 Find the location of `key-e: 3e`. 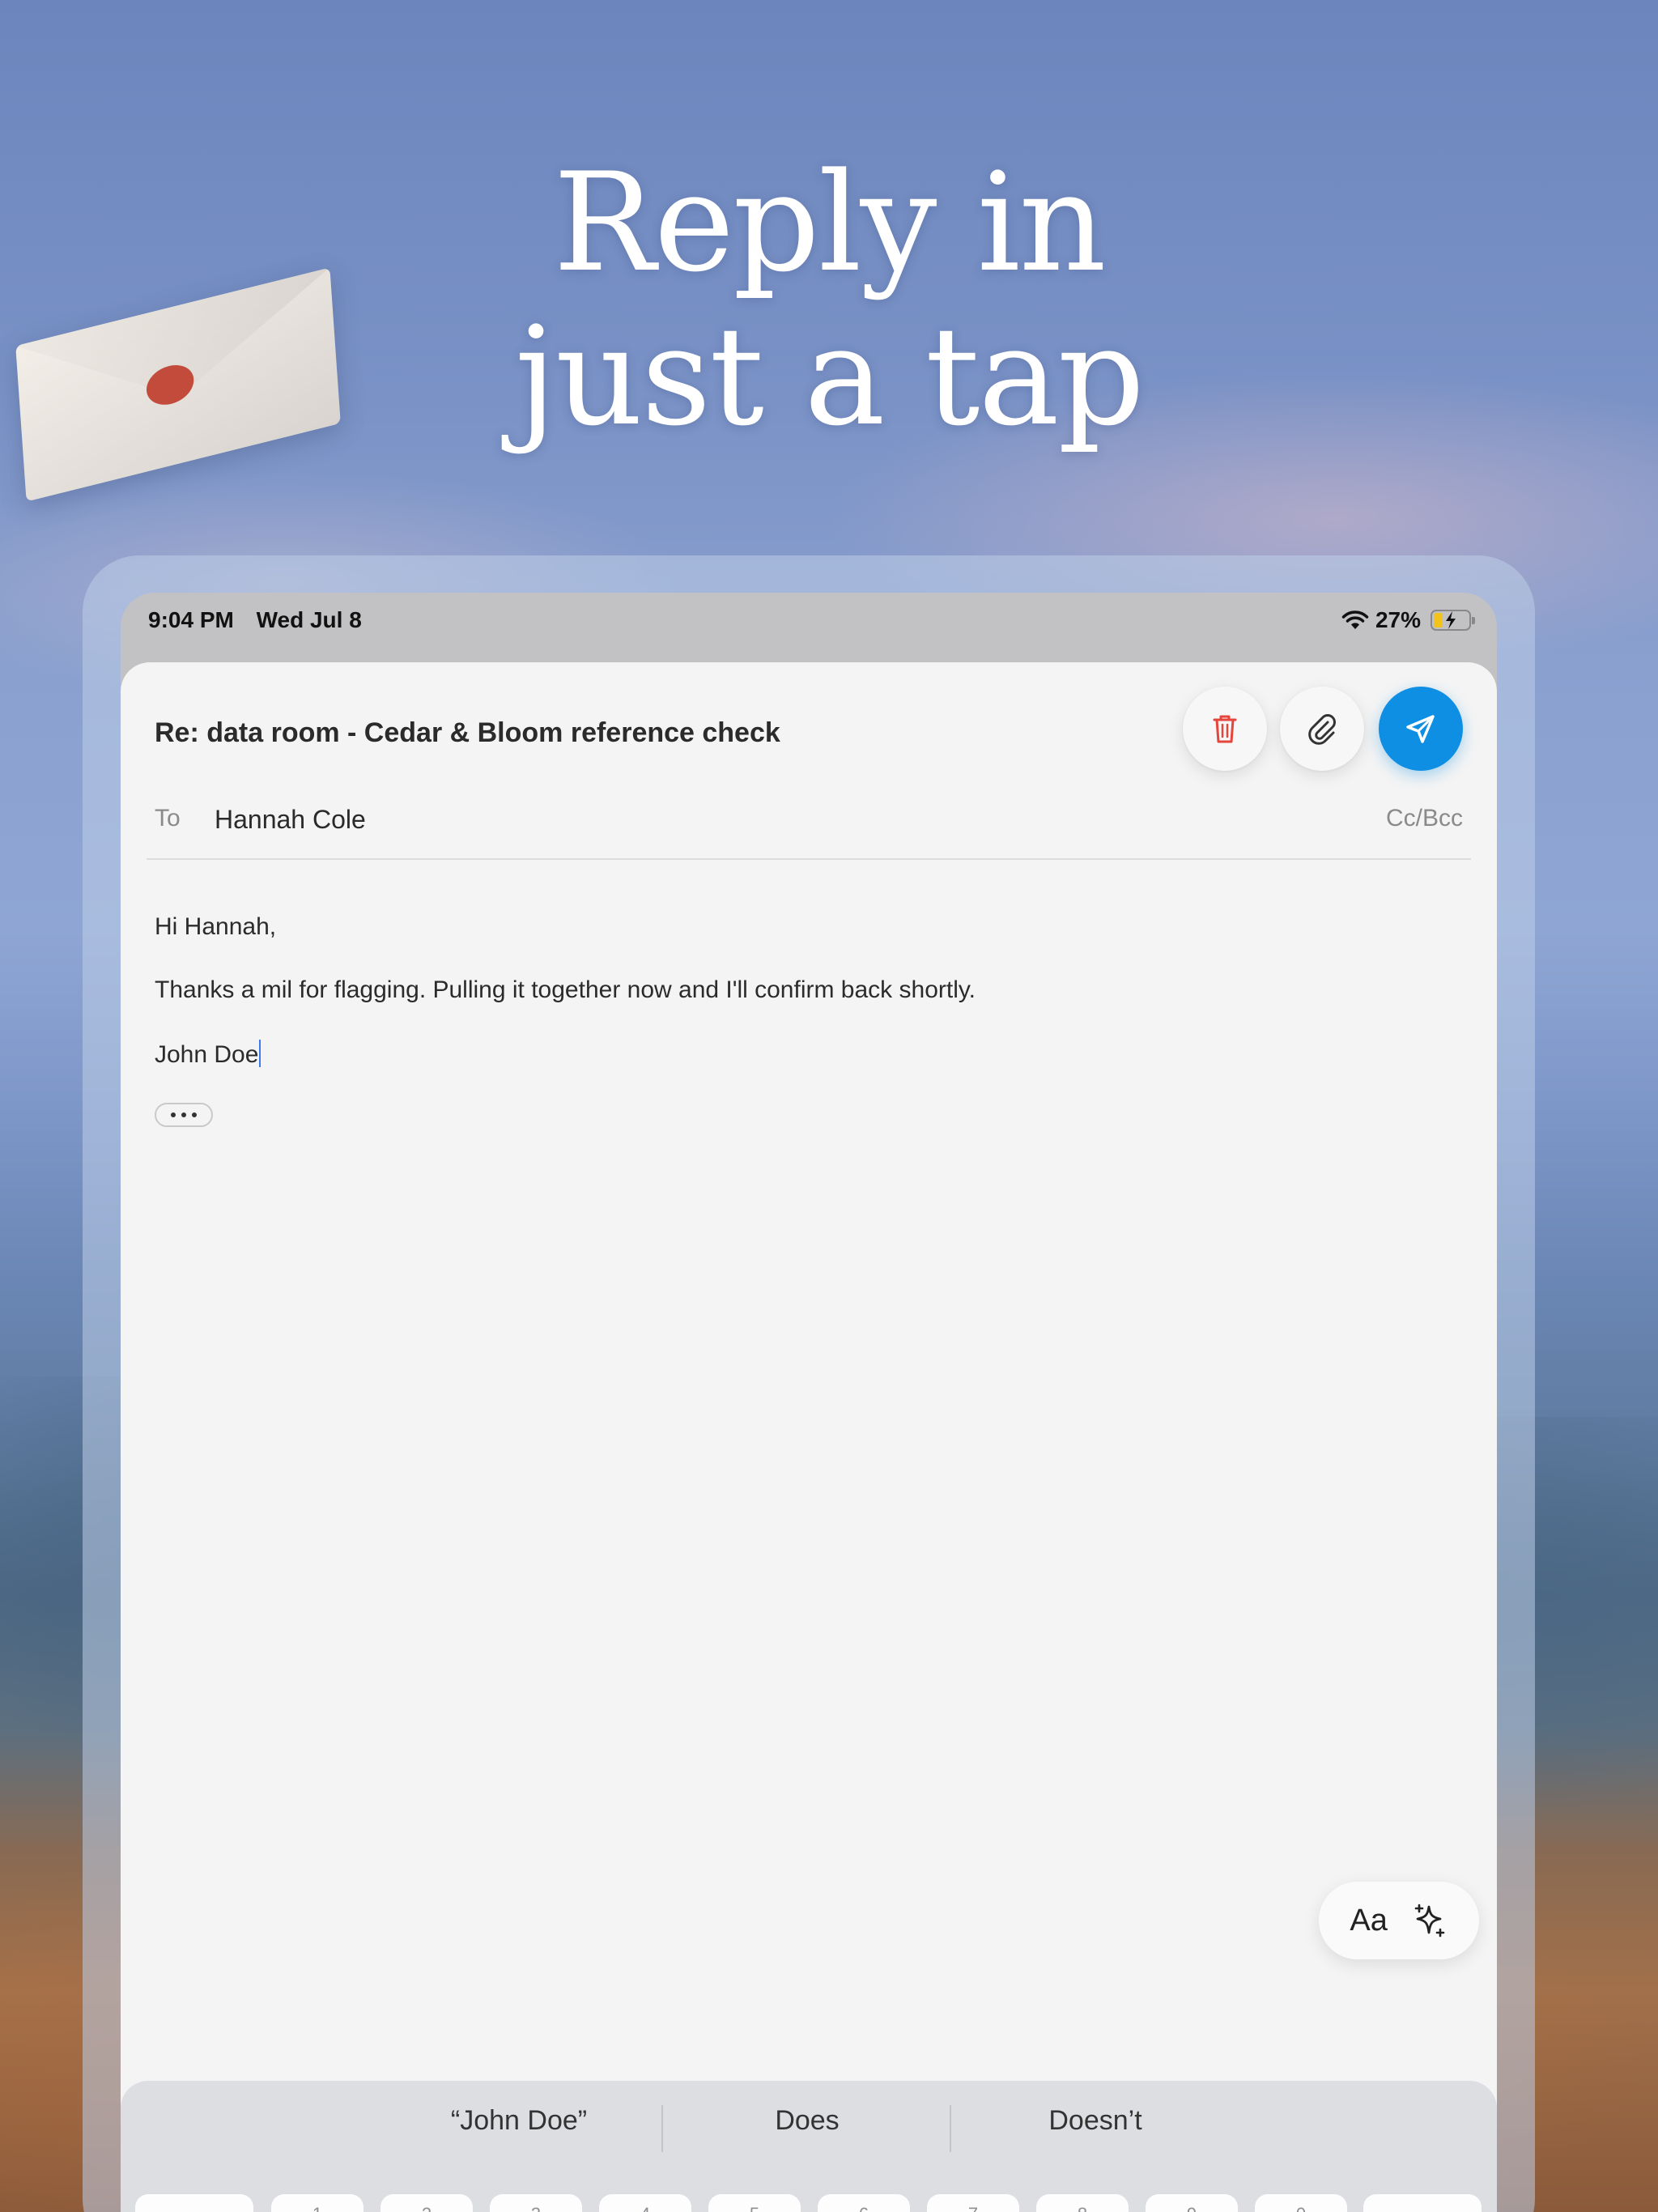

key-e: 3e is located at coordinates (536, 2203).